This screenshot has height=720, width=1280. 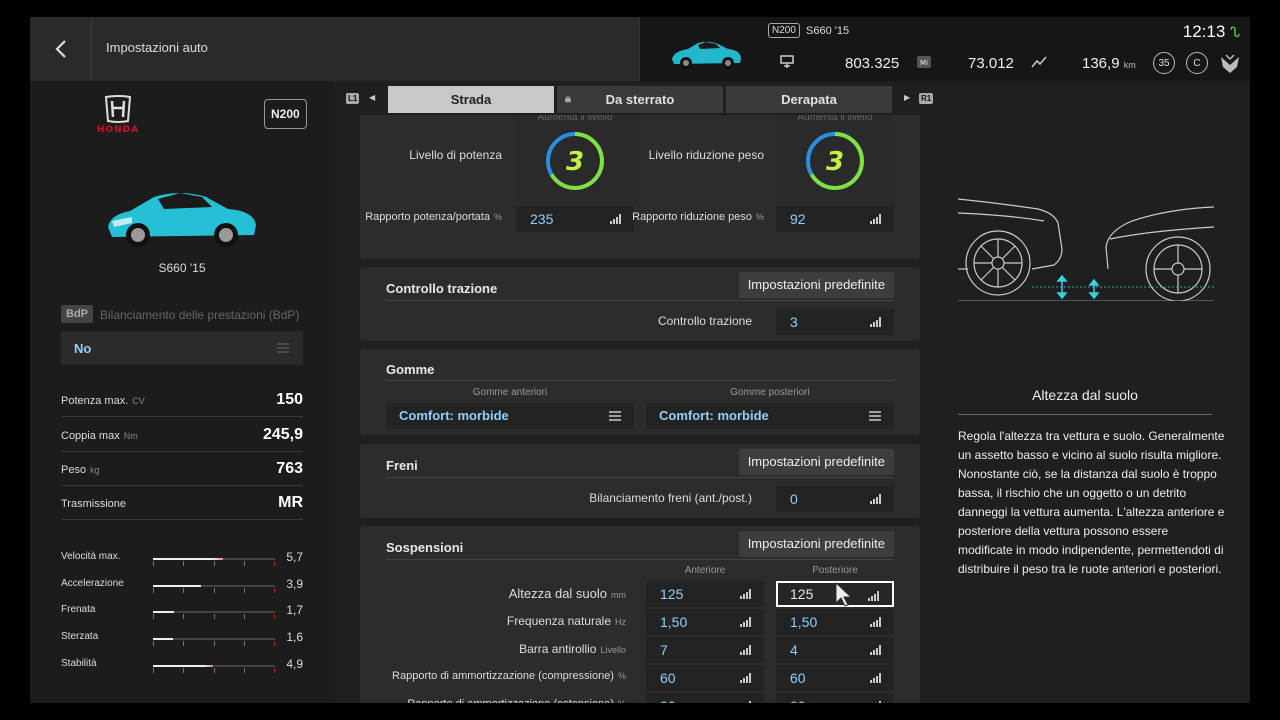 I want to click on rear-tyres-select: Comfort: morbide, so click(x=770, y=416).